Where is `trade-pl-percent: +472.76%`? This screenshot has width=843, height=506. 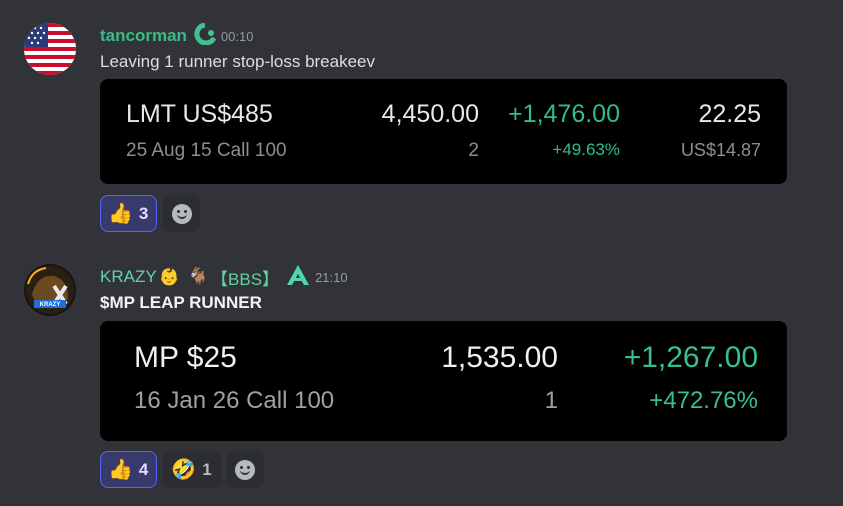 trade-pl-percent: +472.76% is located at coordinates (703, 400).